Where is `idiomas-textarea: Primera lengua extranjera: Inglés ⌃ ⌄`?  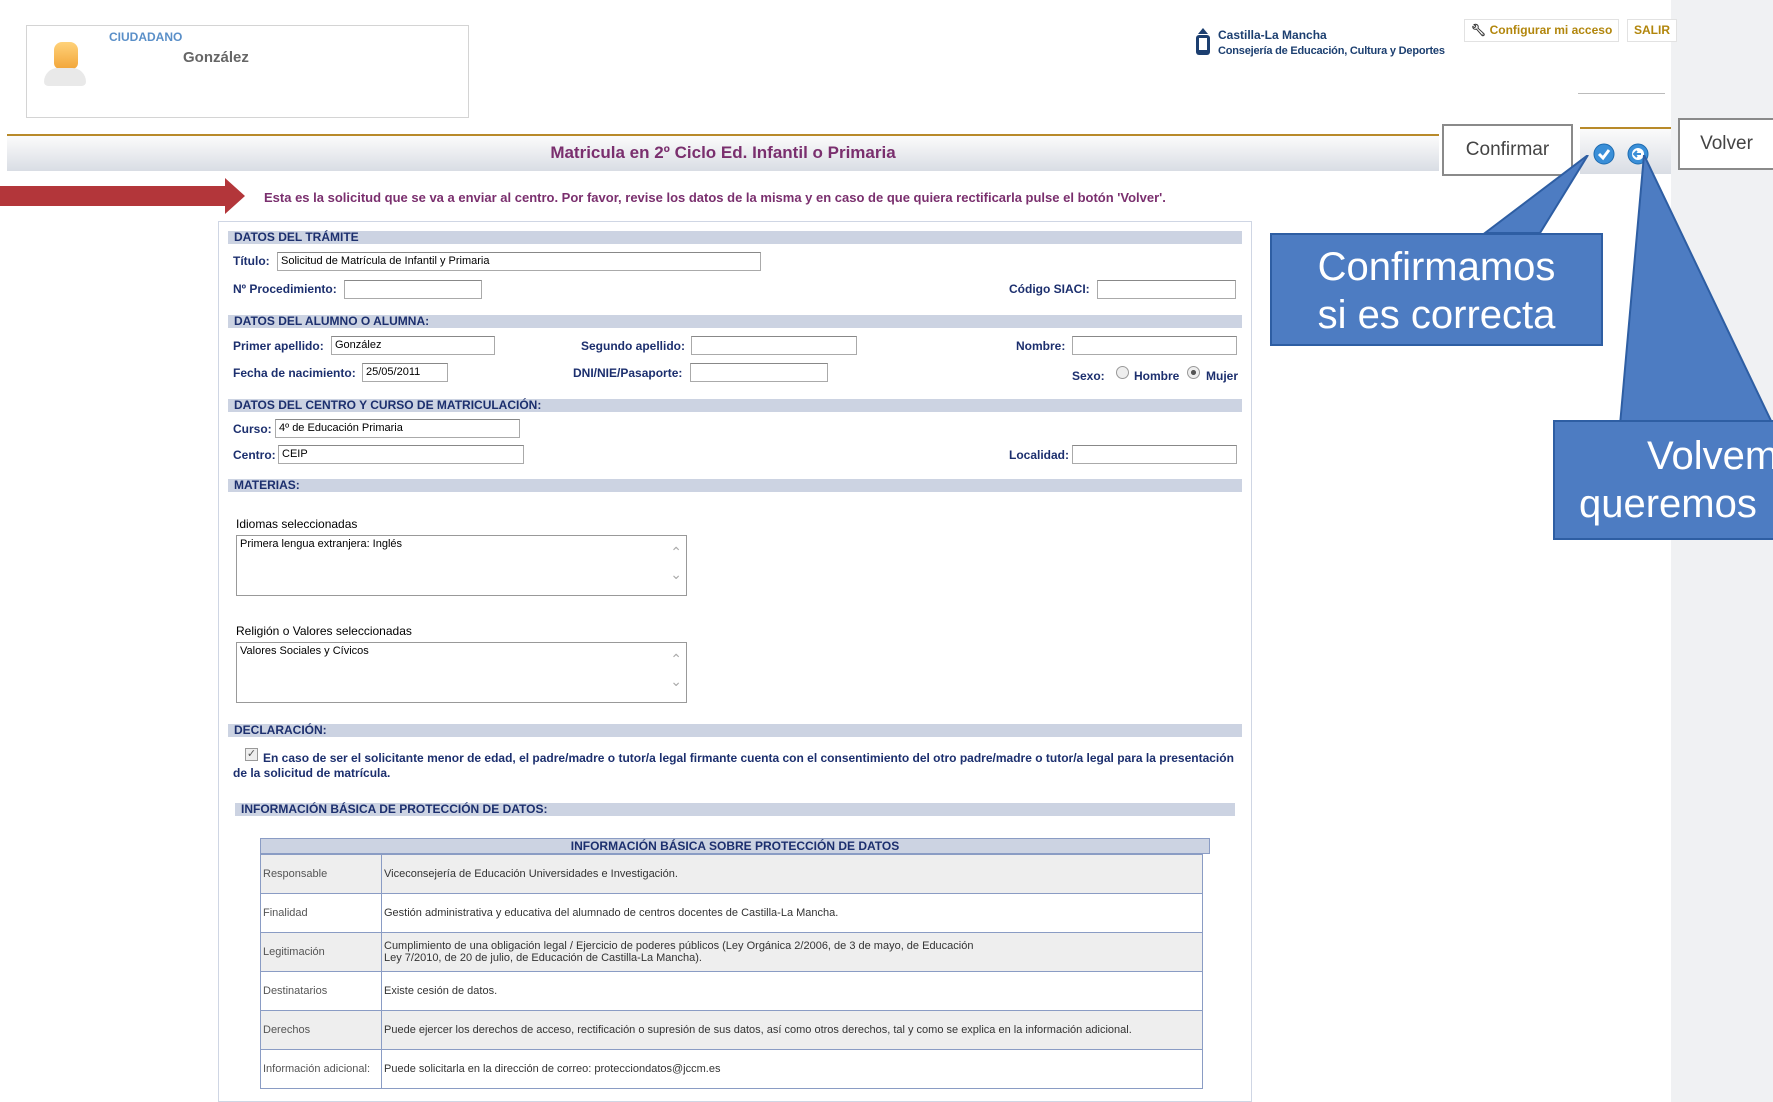
idiomas-textarea: Primera lengua extranjera: Inglés ⌃ ⌄ is located at coordinates (461, 565).